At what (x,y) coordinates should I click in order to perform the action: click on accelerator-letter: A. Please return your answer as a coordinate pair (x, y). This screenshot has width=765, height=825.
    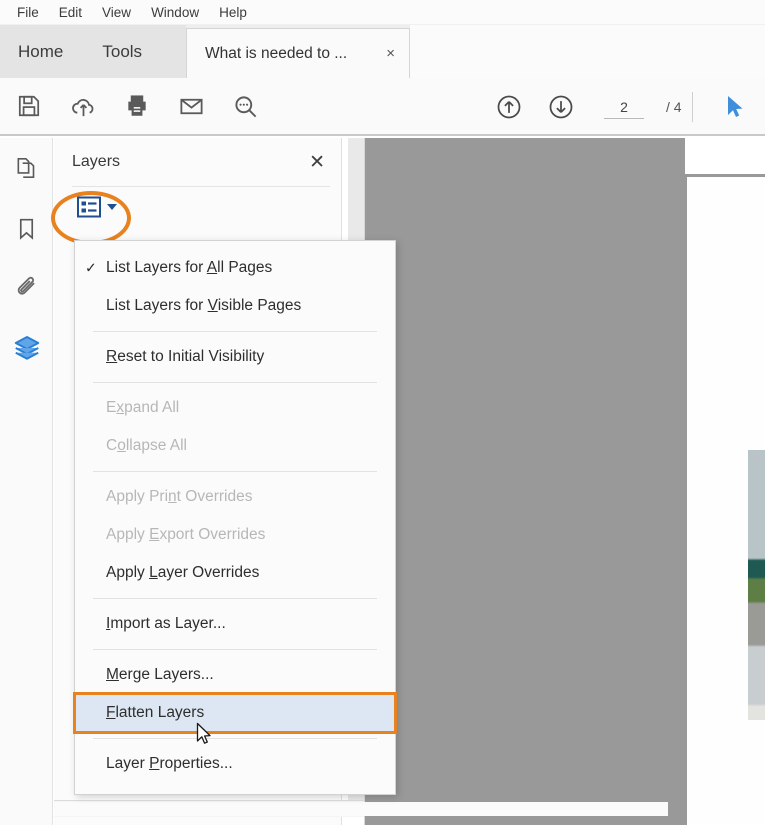
    Looking at the image, I should click on (212, 267).